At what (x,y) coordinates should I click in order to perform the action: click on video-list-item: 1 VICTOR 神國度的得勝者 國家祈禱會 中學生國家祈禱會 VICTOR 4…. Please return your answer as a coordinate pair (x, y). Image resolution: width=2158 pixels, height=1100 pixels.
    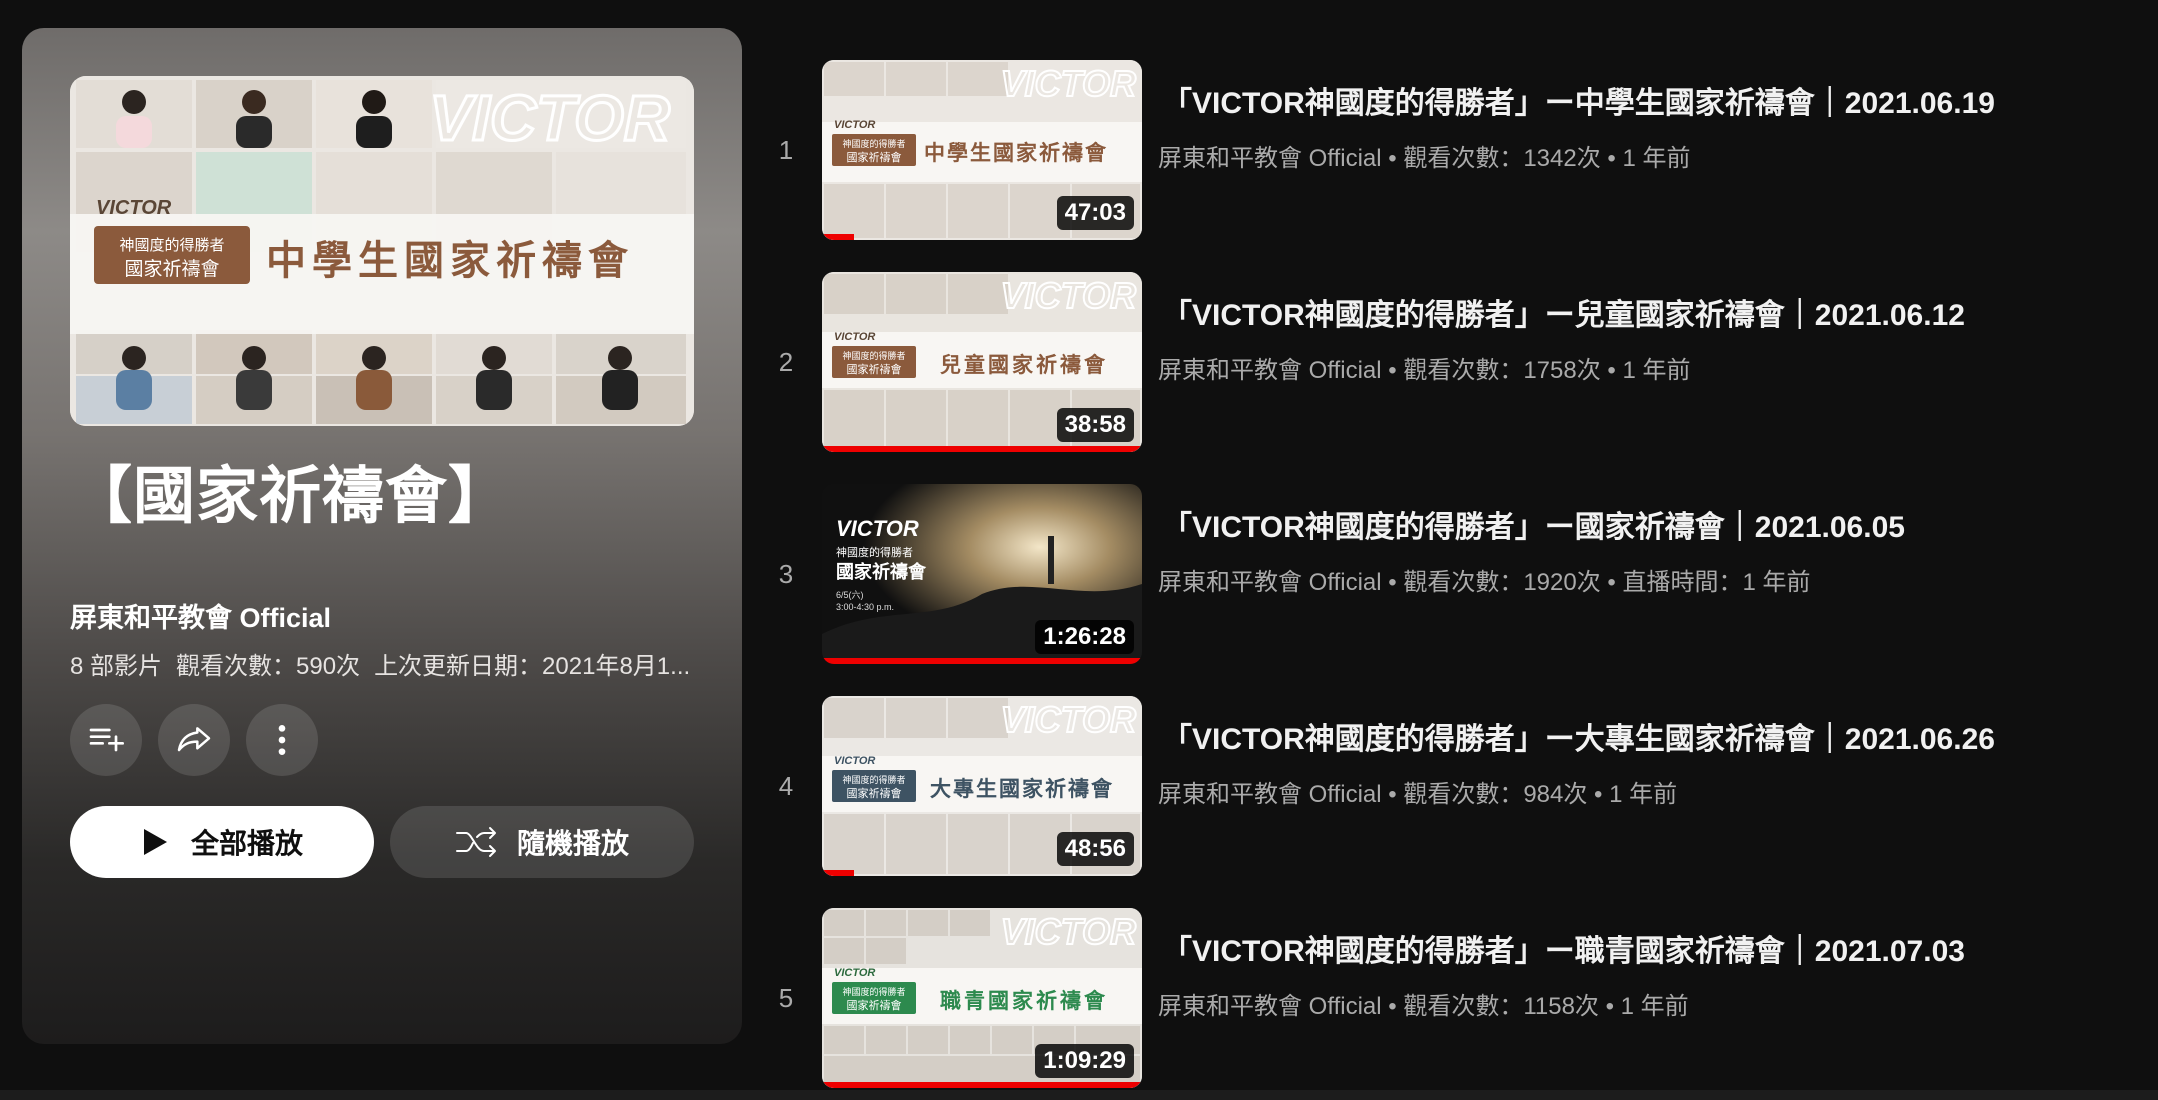
    Looking at the image, I should click on (1455, 150).